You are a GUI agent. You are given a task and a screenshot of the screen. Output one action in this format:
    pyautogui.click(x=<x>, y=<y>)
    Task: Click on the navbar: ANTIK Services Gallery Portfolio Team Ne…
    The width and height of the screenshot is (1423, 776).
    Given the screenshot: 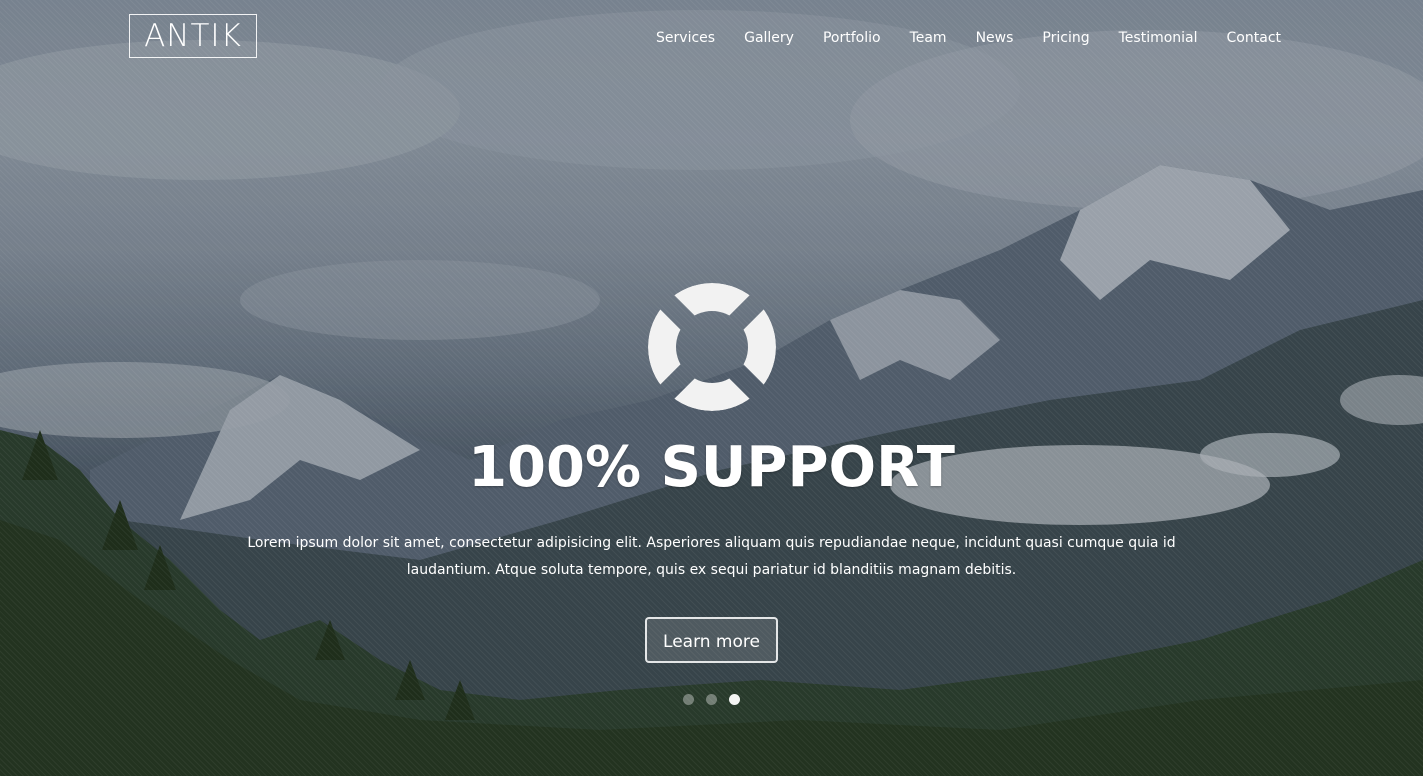 What is the action you would take?
    pyautogui.click(x=711, y=38)
    